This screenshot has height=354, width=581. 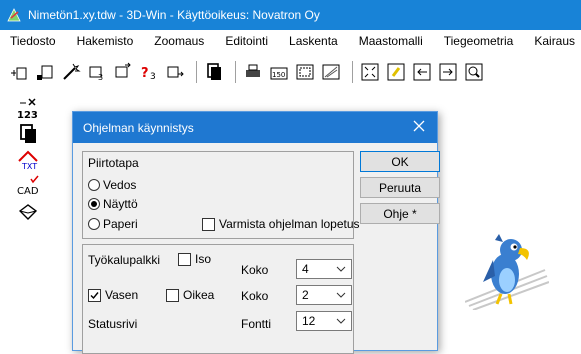 What do you see at coordinates (123, 72) in the screenshot?
I see `points-export-icon` at bounding box center [123, 72].